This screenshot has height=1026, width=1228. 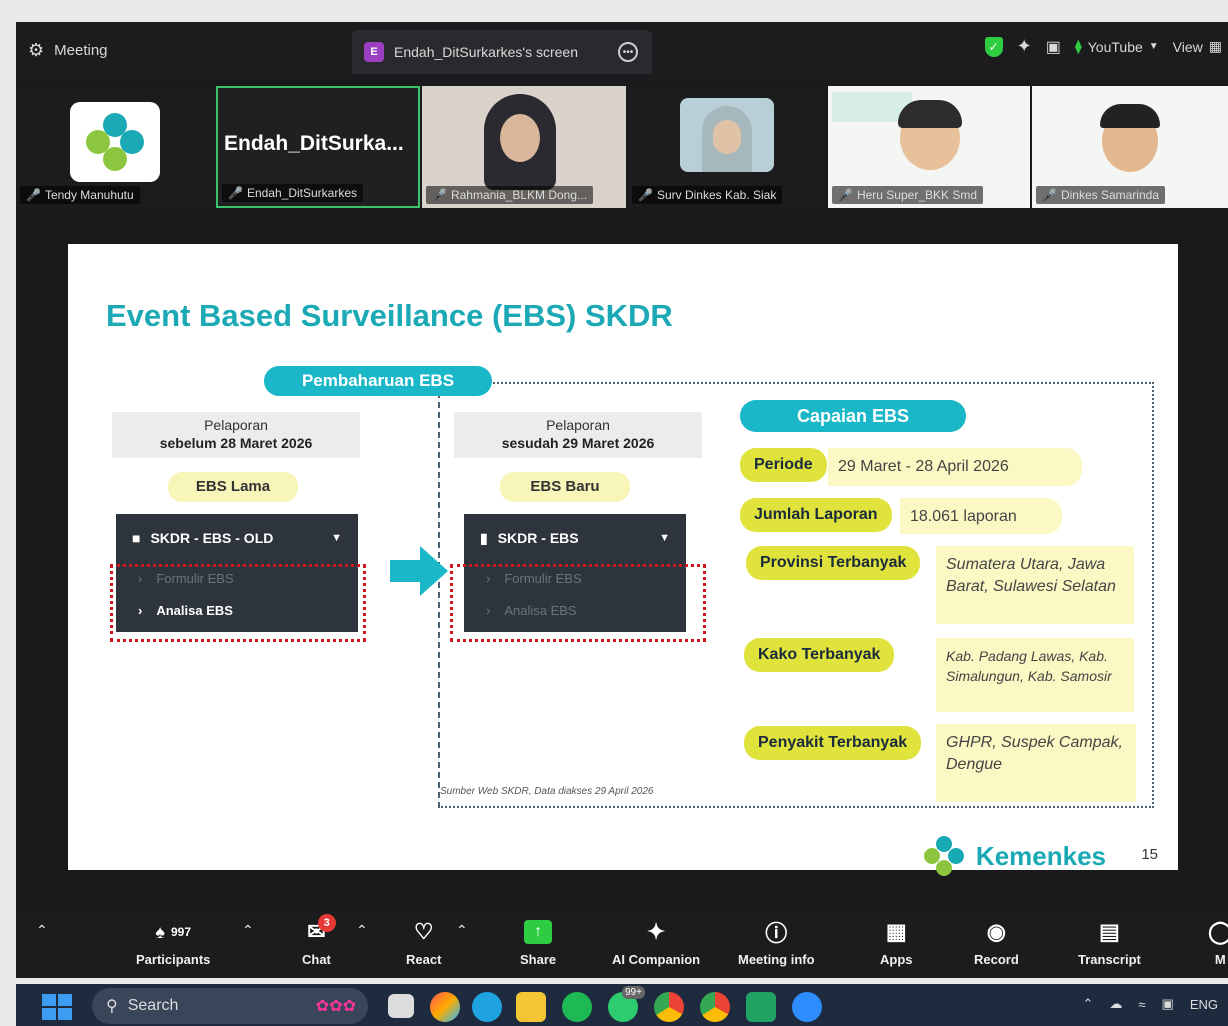 I want to click on stream-icon: ⧫, so click(x=1078, y=46).